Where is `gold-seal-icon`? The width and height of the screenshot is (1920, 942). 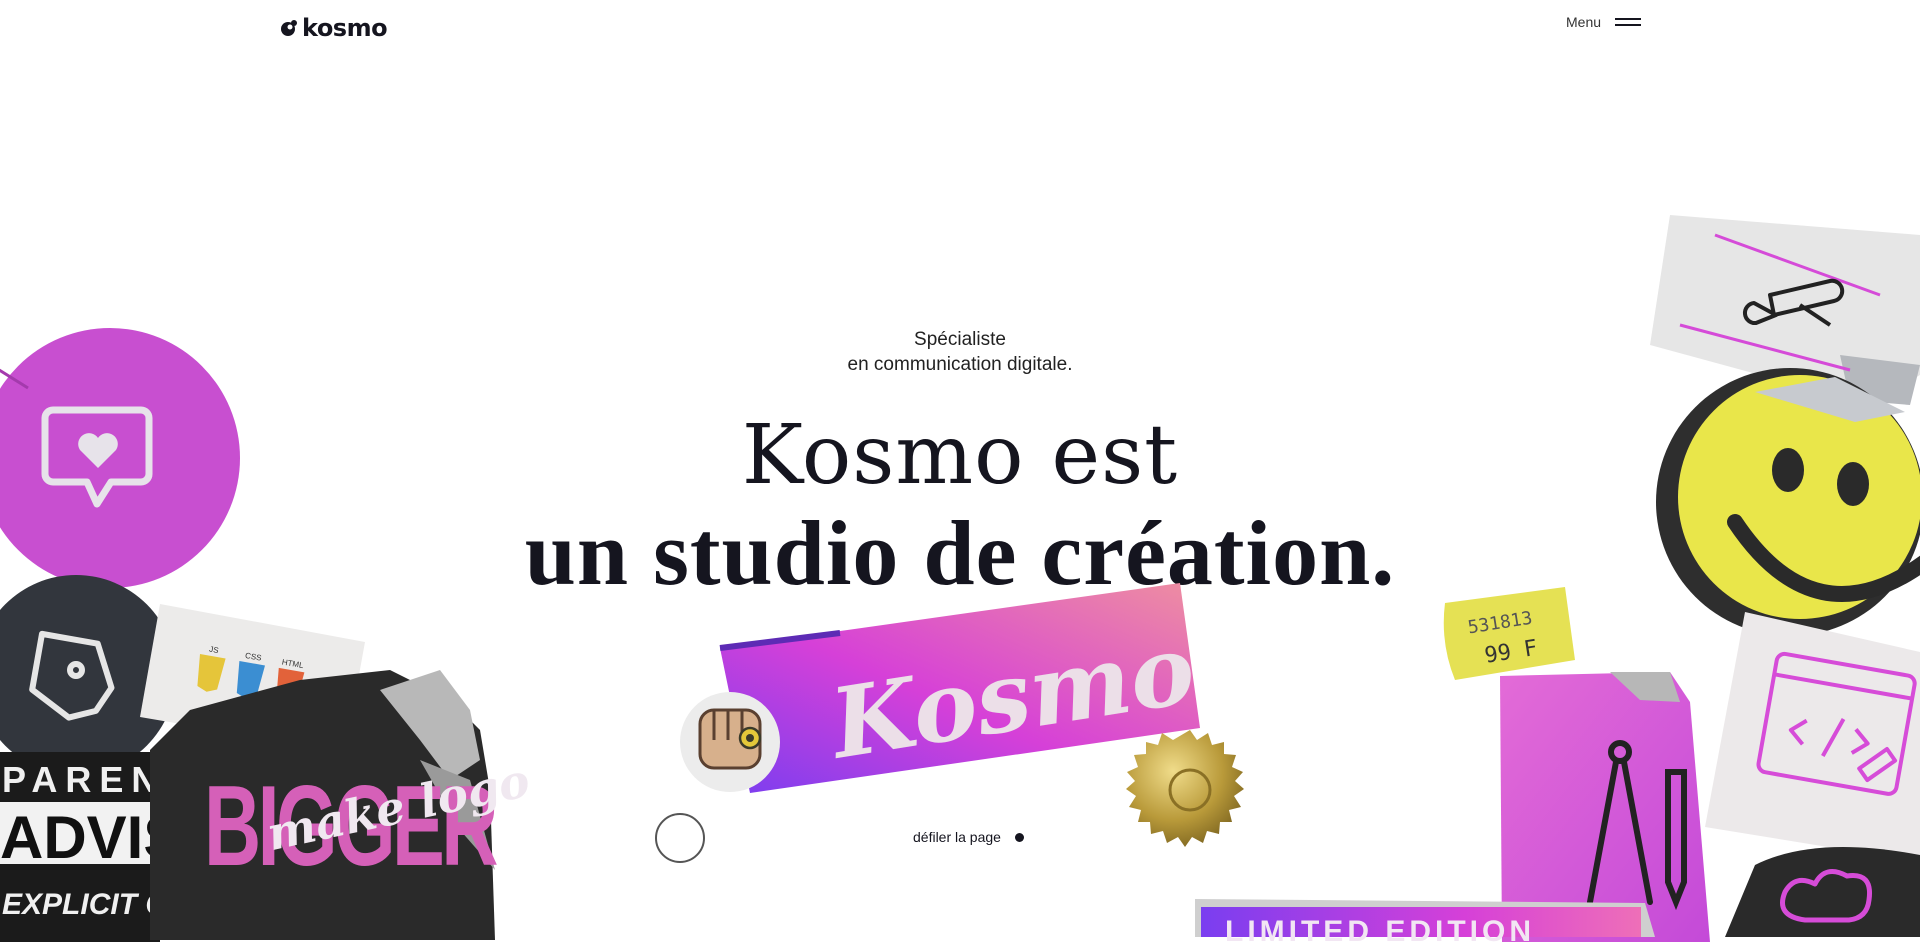
gold-seal-icon is located at coordinates (1185, 788).